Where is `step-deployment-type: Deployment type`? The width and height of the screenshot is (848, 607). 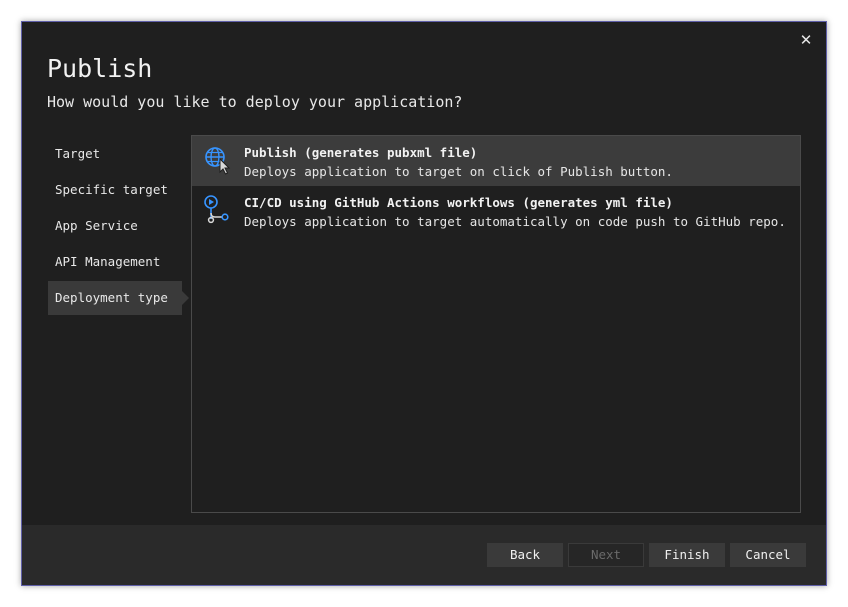
step-deployment-type: Deployment type is located at coordinates (118, 298).